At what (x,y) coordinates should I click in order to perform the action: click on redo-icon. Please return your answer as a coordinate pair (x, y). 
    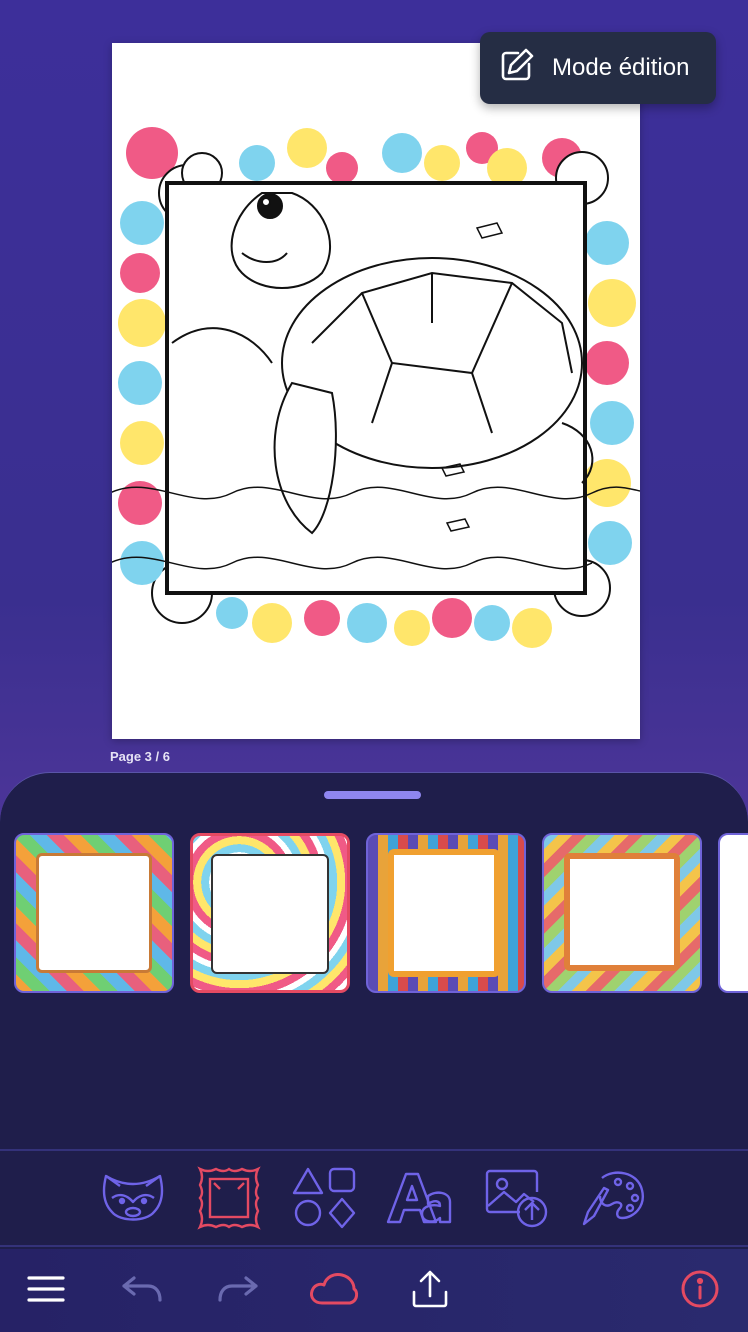
    Looking at the image, I should click on (238, 1291).